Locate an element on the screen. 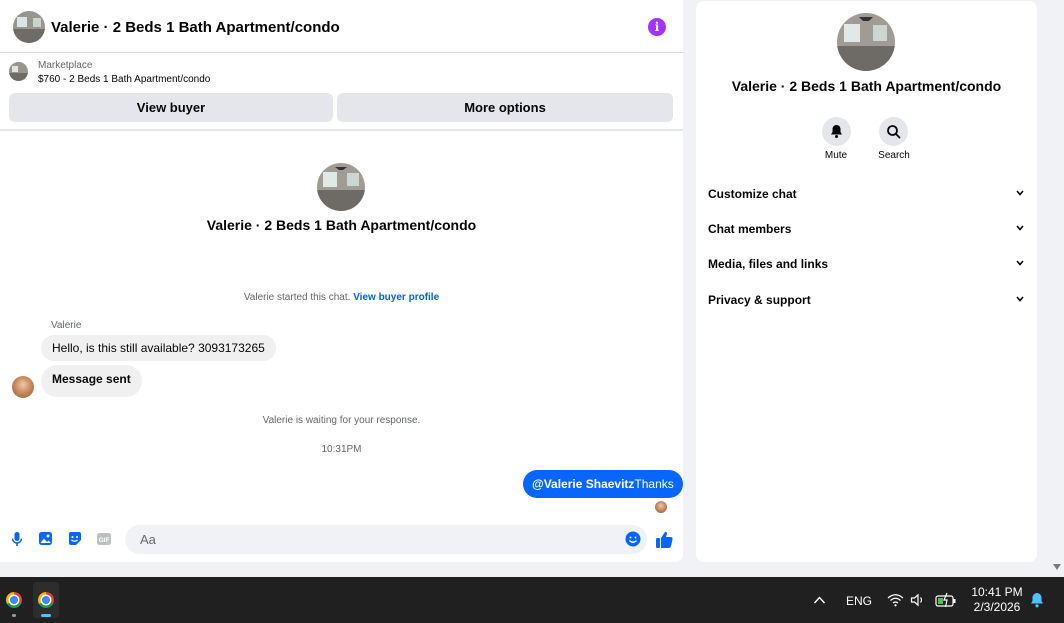  conversation-avatar is located at coordinates (341, 187).